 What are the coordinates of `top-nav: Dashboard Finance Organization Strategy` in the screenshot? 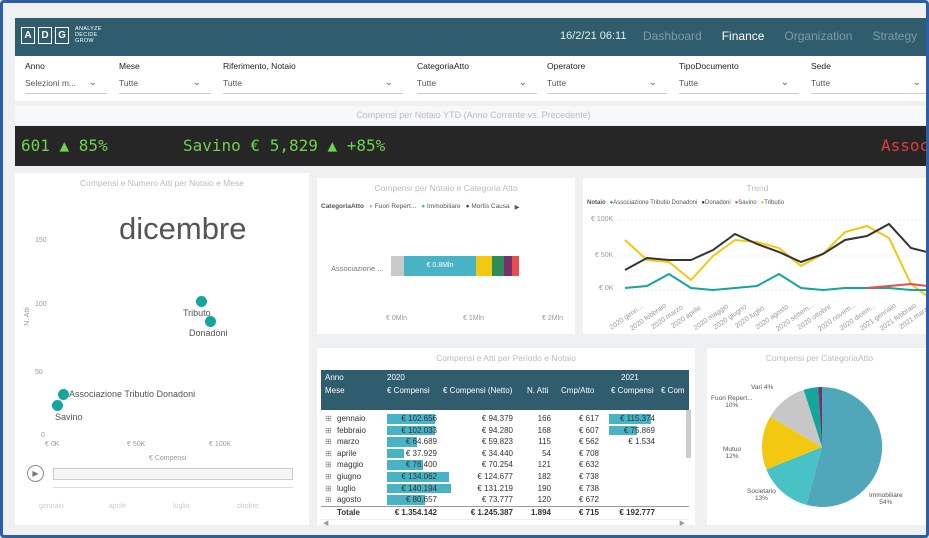 It's located at (780, 36).